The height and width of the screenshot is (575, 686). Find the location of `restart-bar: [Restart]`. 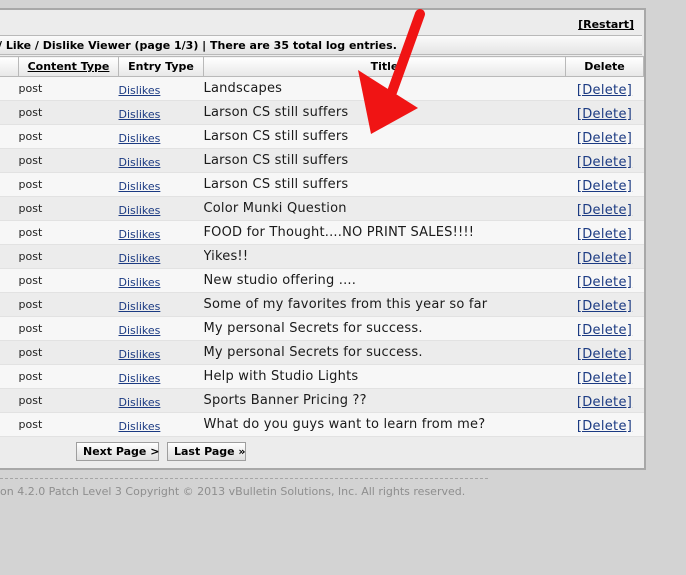

restart-bar: [Restart] is located at coordinates (321, 25).